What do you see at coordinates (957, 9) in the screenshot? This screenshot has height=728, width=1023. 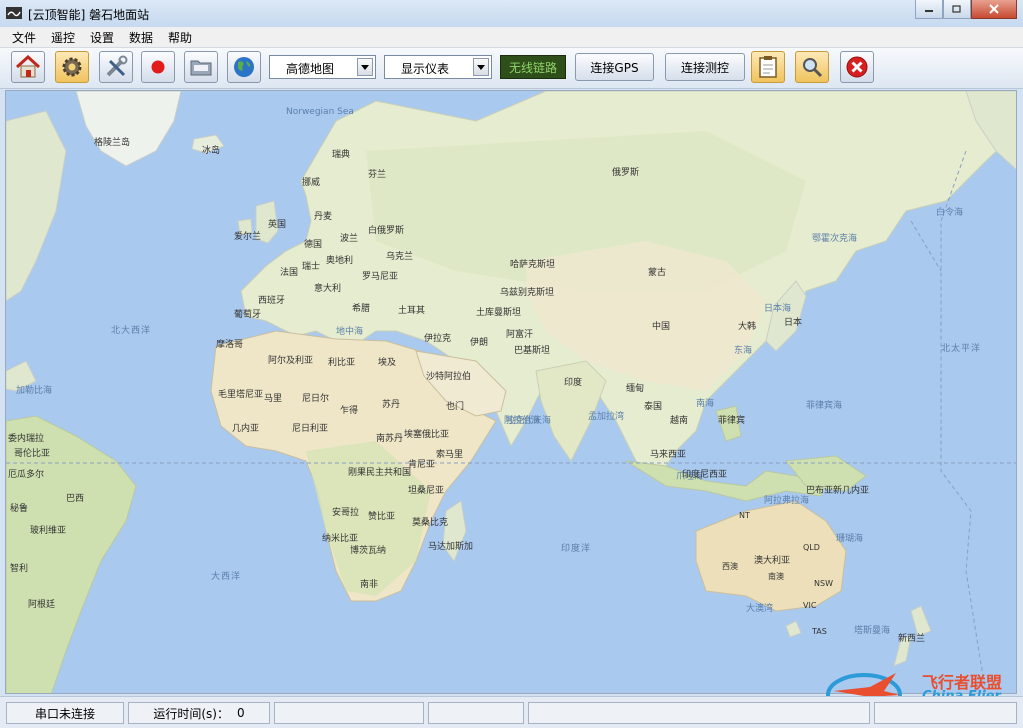 I see `maximize-button` at bounding box center [957, 9].